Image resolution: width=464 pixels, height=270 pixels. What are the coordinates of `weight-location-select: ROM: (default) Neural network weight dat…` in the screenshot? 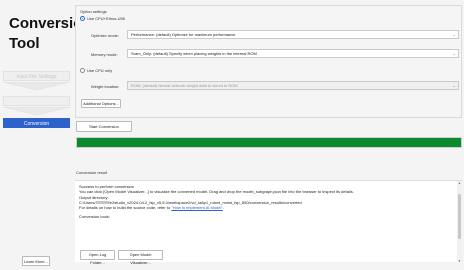 It's located at (293, 85).